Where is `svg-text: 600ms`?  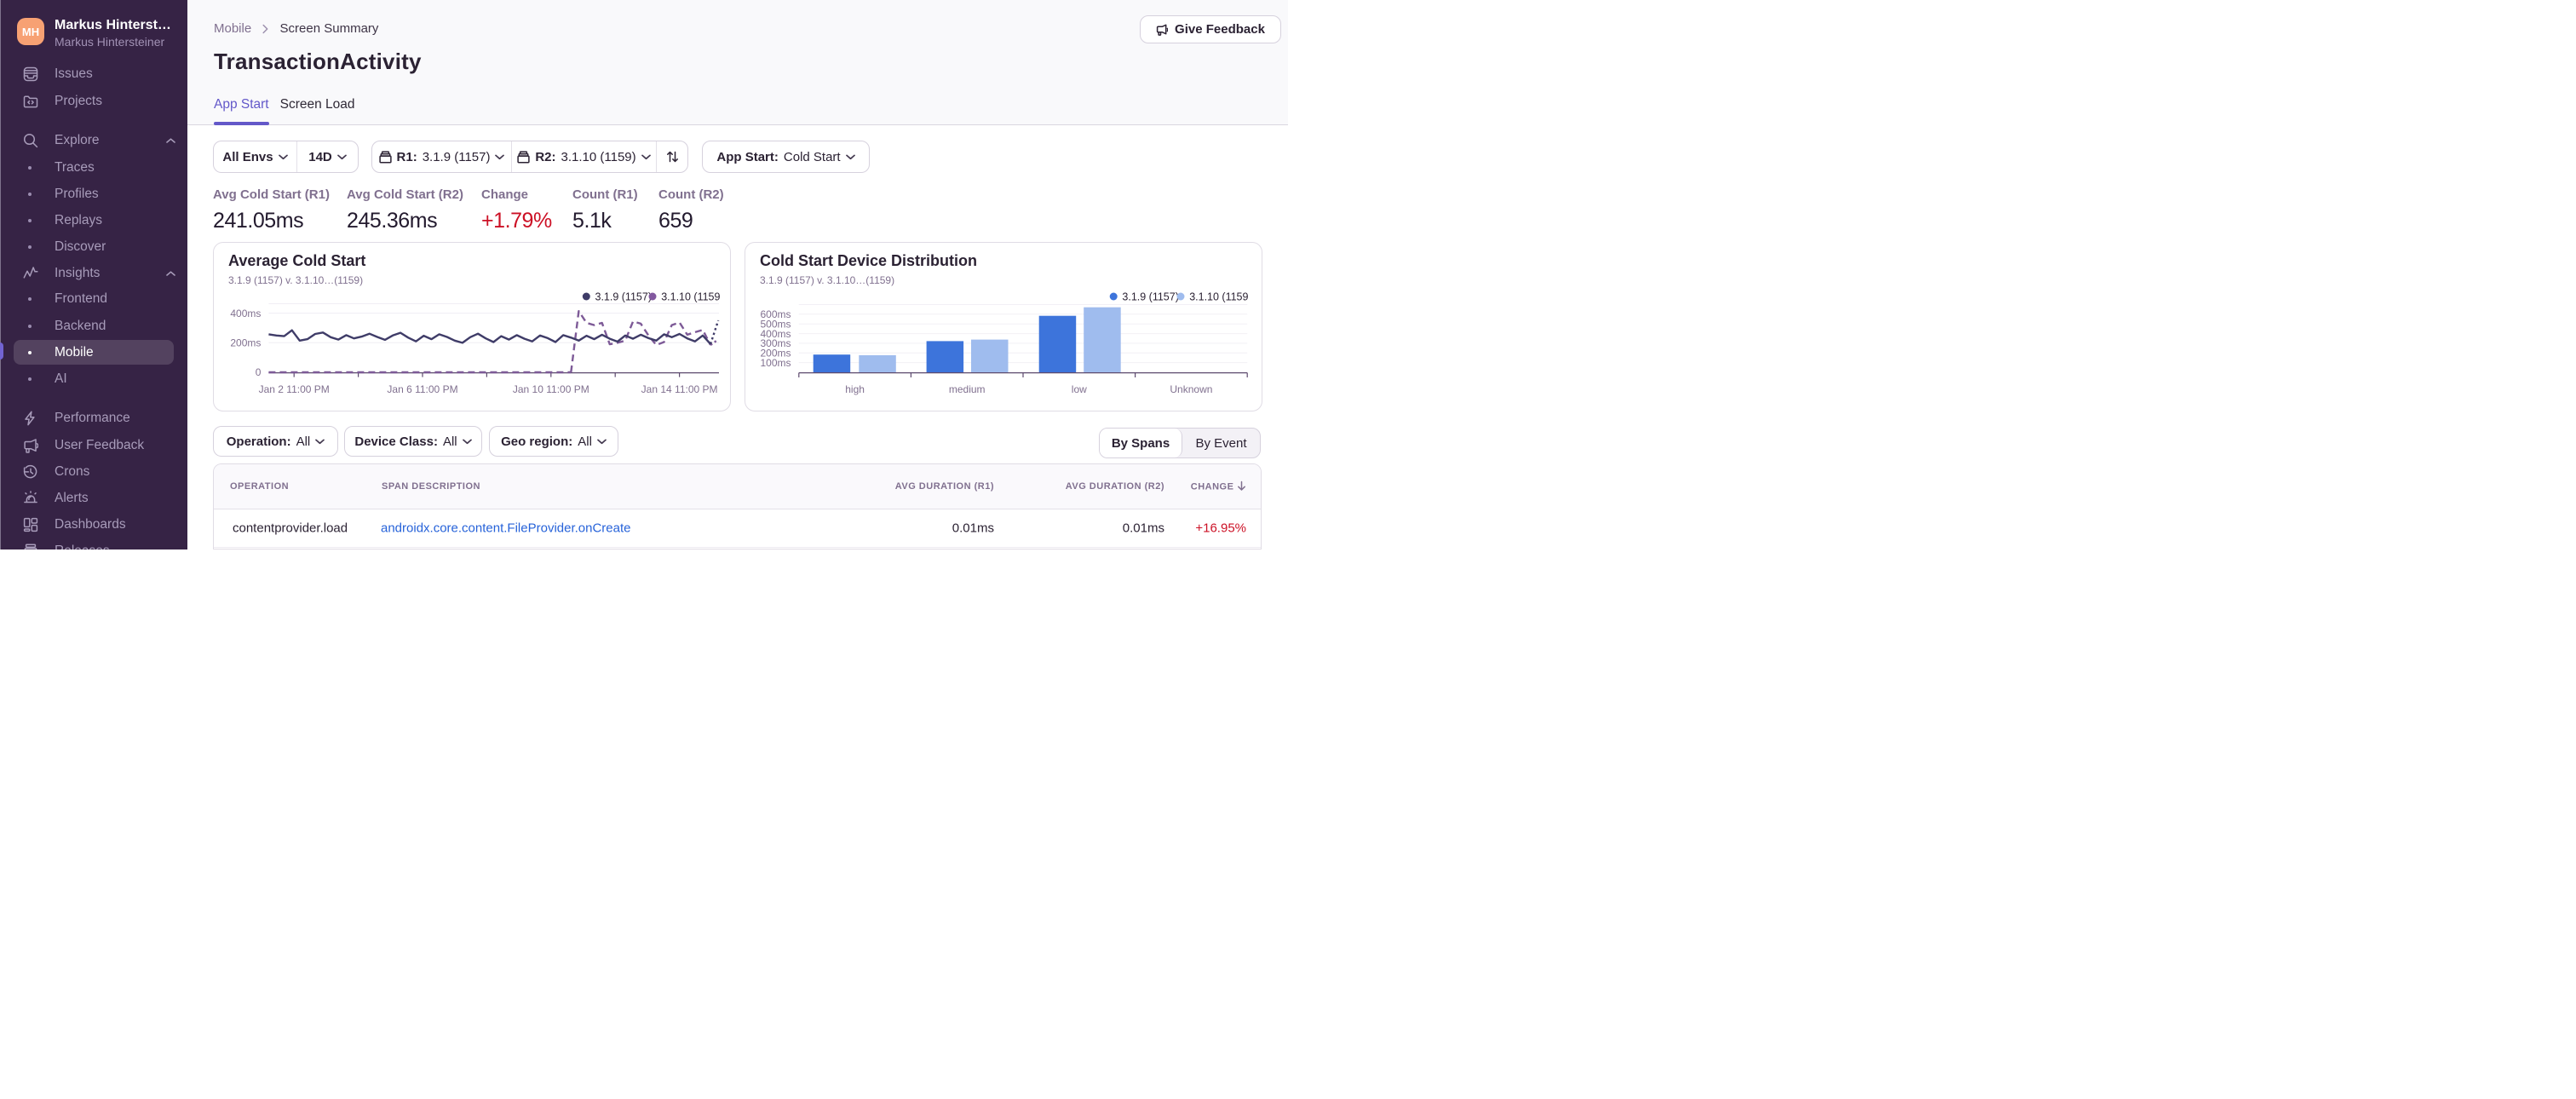
svg-text: 600ms is located at coordinates (776, 314).